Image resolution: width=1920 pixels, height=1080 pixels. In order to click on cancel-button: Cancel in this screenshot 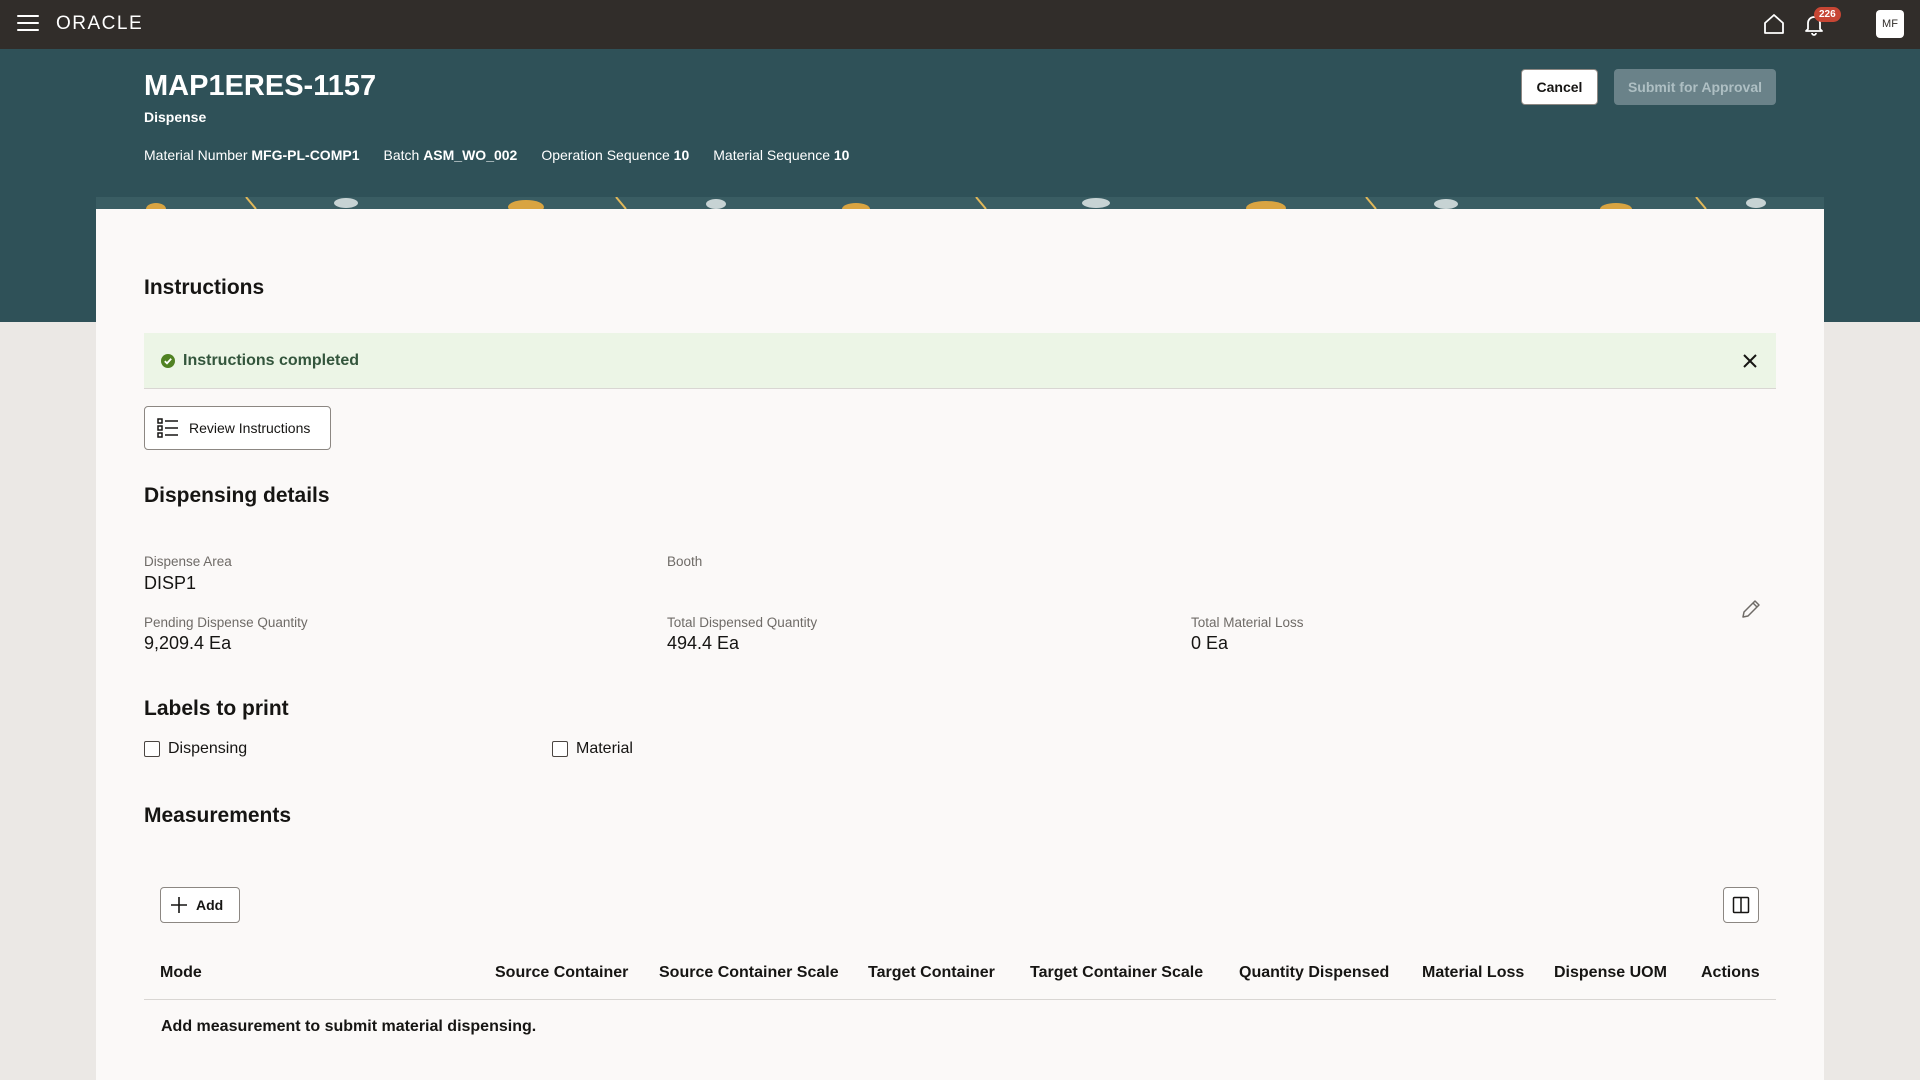, I will do `click(1559, 87)`.